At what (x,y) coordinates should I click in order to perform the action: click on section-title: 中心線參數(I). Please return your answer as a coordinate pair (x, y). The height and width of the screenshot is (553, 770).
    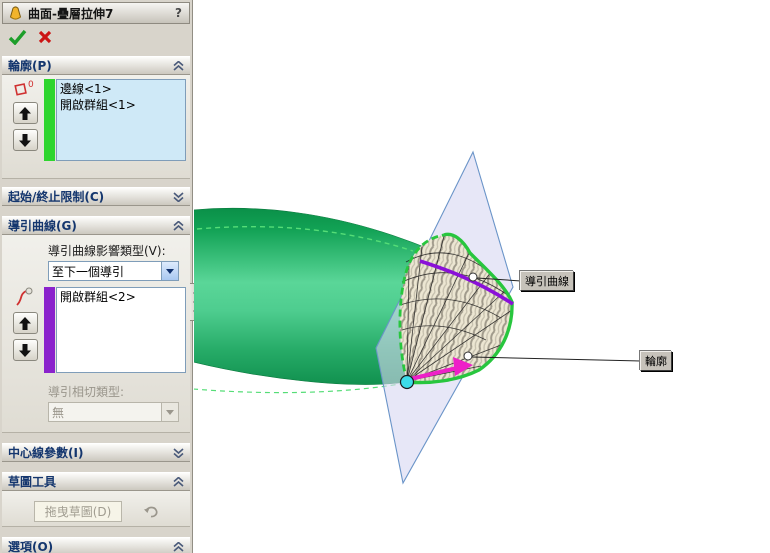
    Looking at the image, I should click on (46, 453).